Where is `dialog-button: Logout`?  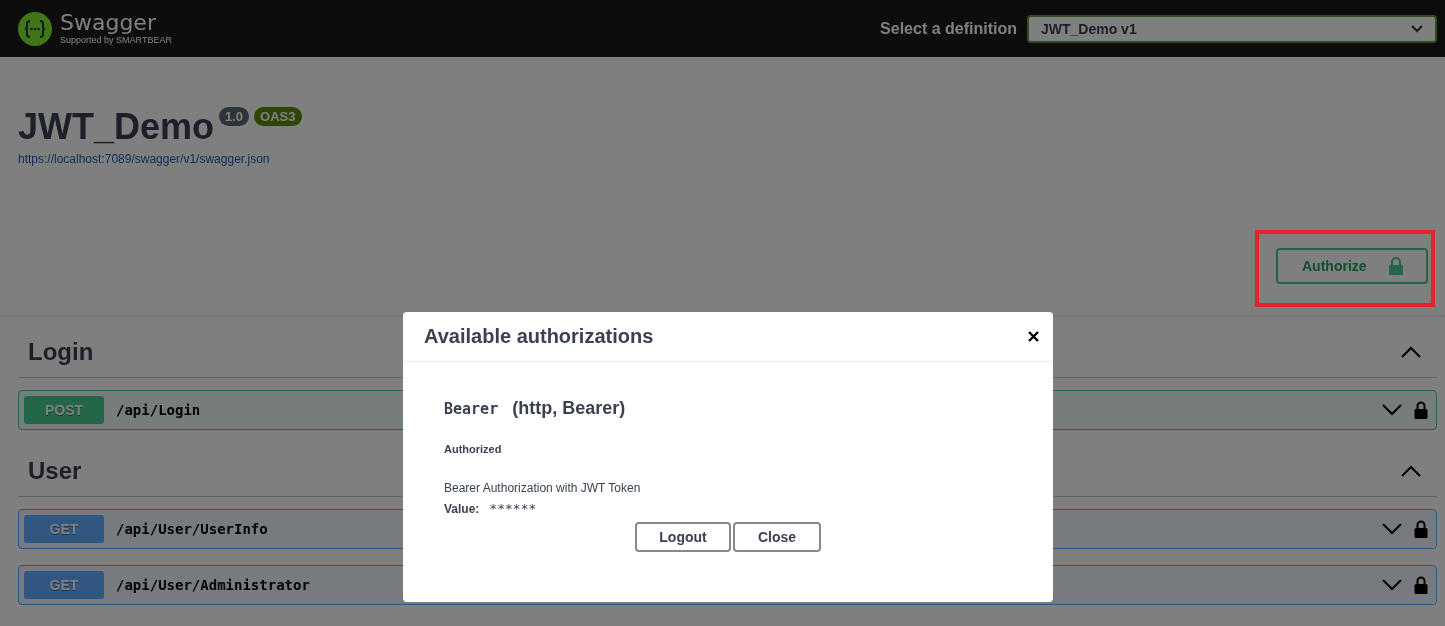 dialog-button: Logout is located at coordinates (683, 537).